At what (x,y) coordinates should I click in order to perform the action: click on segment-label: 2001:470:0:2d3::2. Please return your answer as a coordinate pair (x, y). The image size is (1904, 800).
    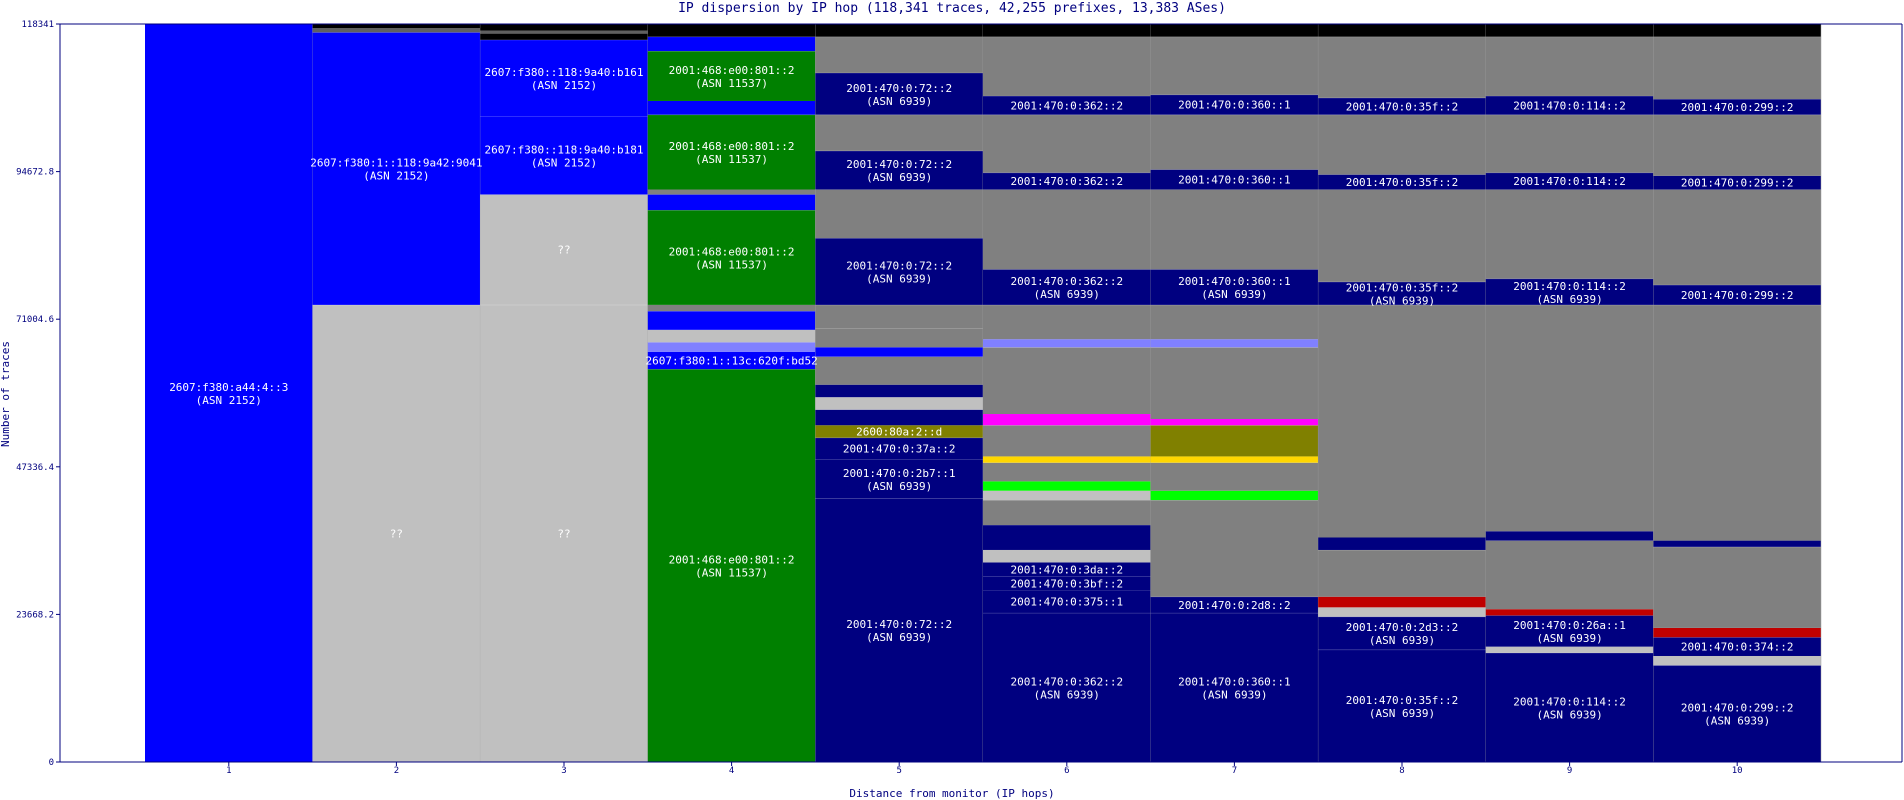
    Looking at the image, I should click on (1402, 627).